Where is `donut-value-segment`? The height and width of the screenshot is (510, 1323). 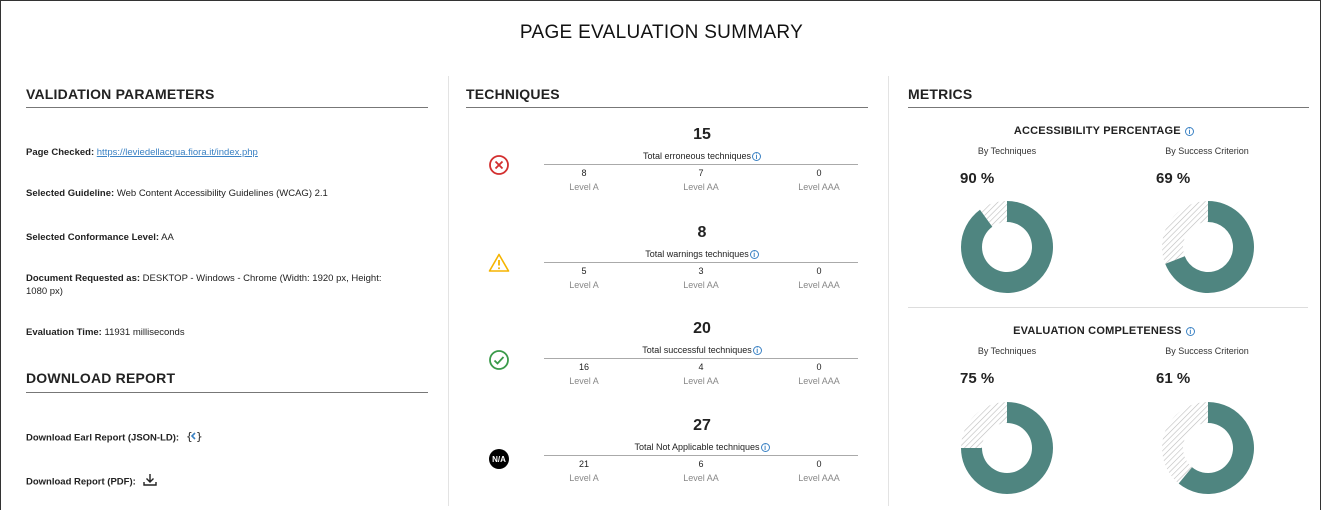 donut-value-segment is located at coordinates (1007, 247).